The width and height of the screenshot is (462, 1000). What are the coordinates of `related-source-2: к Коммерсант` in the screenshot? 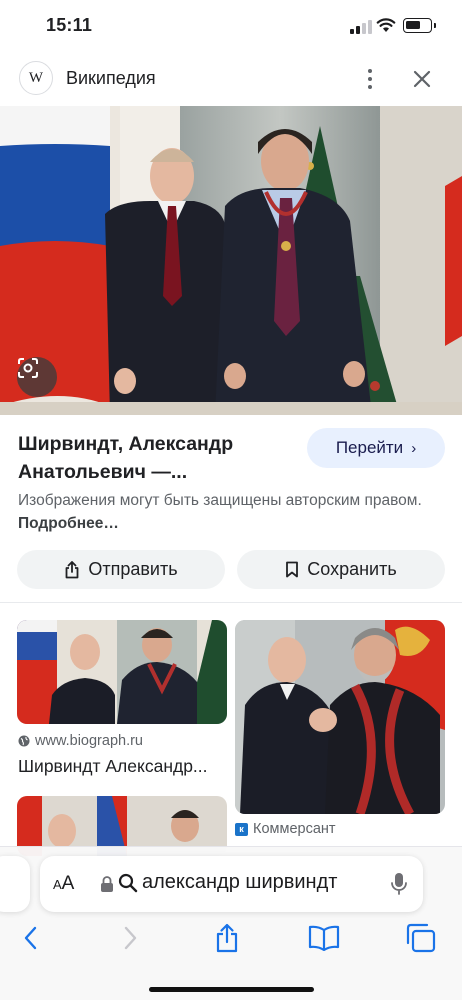 It's located at (285, 829).